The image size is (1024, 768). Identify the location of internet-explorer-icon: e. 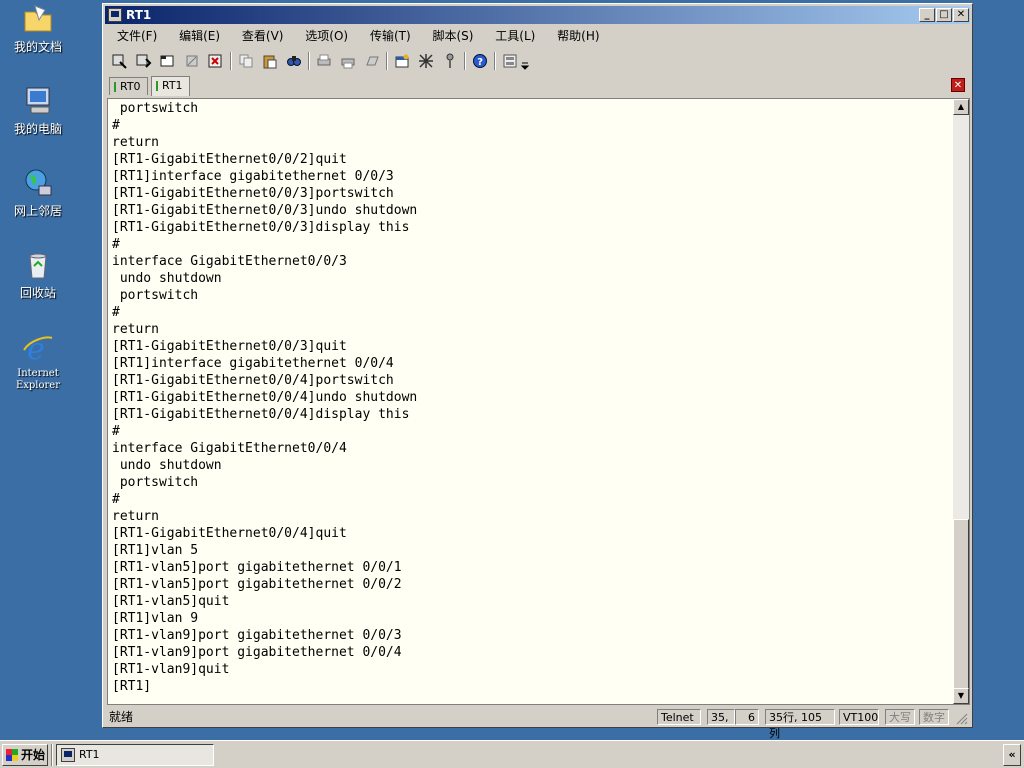
(38, 348).